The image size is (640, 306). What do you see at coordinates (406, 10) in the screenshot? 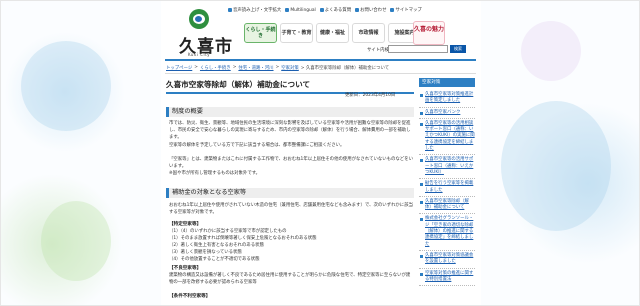
I see `utility-link: サイトマップ` at bounding box center [406, 10].